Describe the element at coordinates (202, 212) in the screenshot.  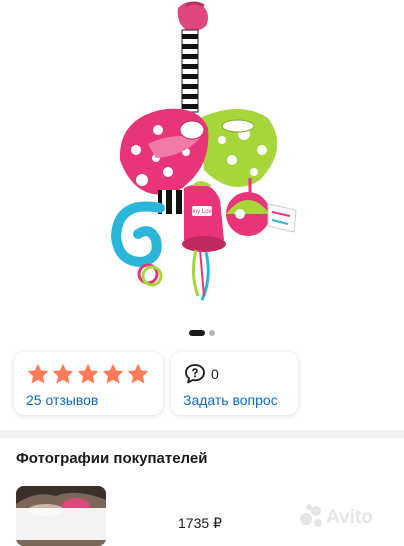
I see `brand-tag: Tiny Love` at that location.